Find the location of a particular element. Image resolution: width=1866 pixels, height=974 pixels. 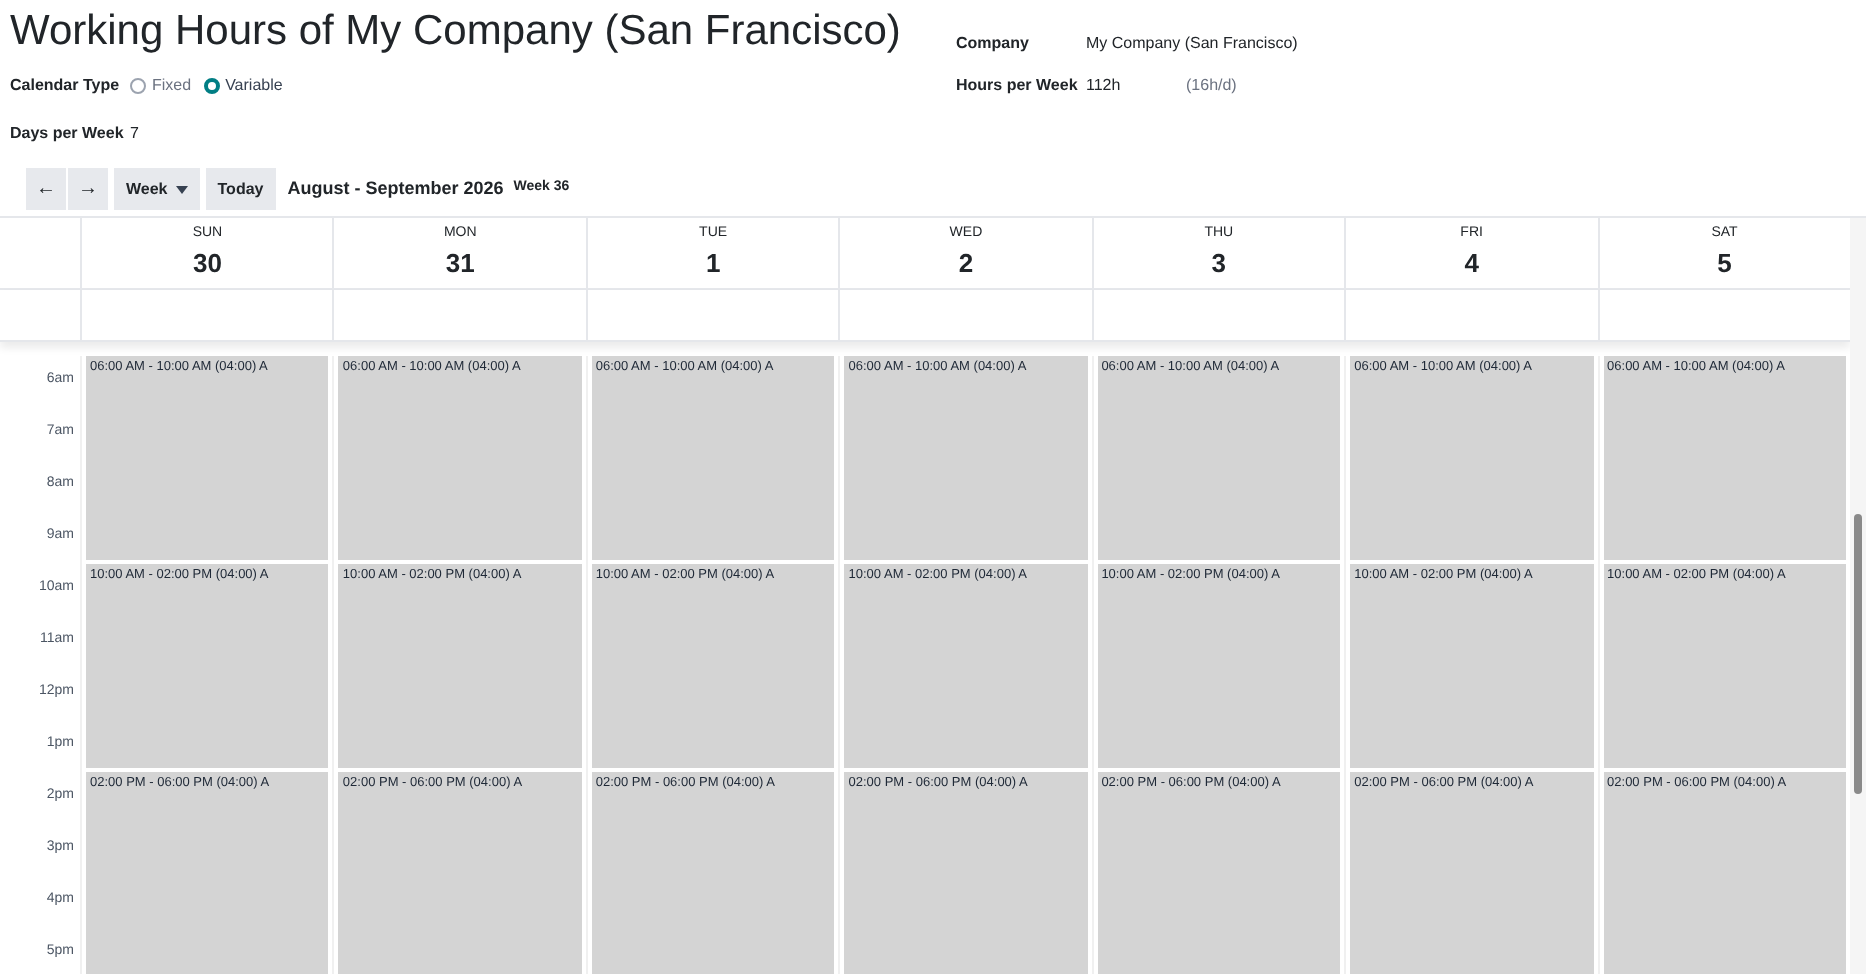

time-label: 3pm is located at coordinates (60, 847).